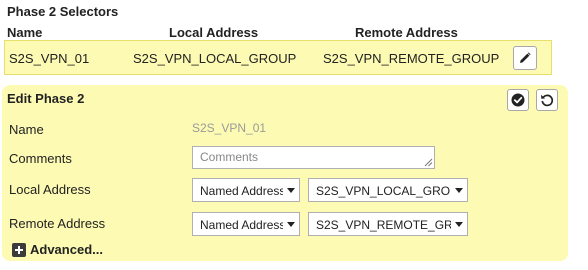 Image resolution: width=588 pixels, height=270 pixels. Describe the element at coordinates (243, 191) in the screenshot. I see `local-address-type-value: Named Address` at that location.